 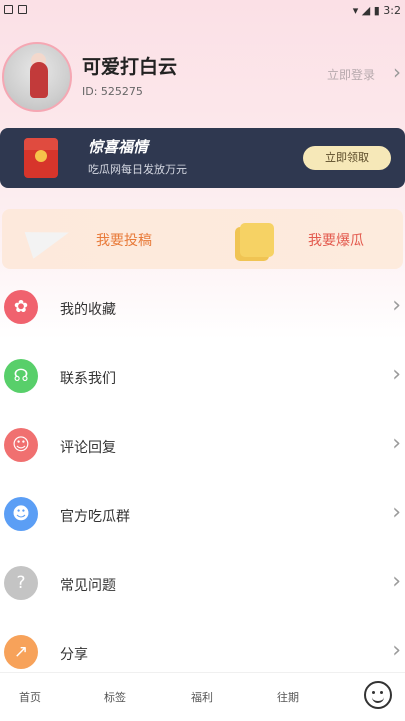 What do you see at coordinates (49, 239) in the screenshot?
I see `paper-plane-icon` at bounding box center [49, 239].